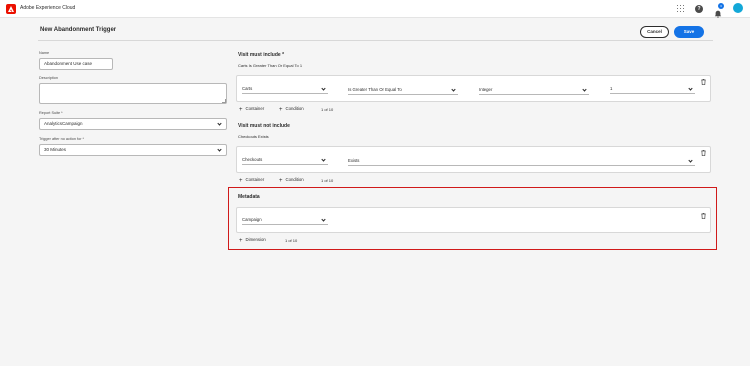 The image size is (750, 366). What do you see at coordinates (51, 113) in the screenshot?
I see `report-suite-label: Report Suite *` at bounding box center [51, 113].